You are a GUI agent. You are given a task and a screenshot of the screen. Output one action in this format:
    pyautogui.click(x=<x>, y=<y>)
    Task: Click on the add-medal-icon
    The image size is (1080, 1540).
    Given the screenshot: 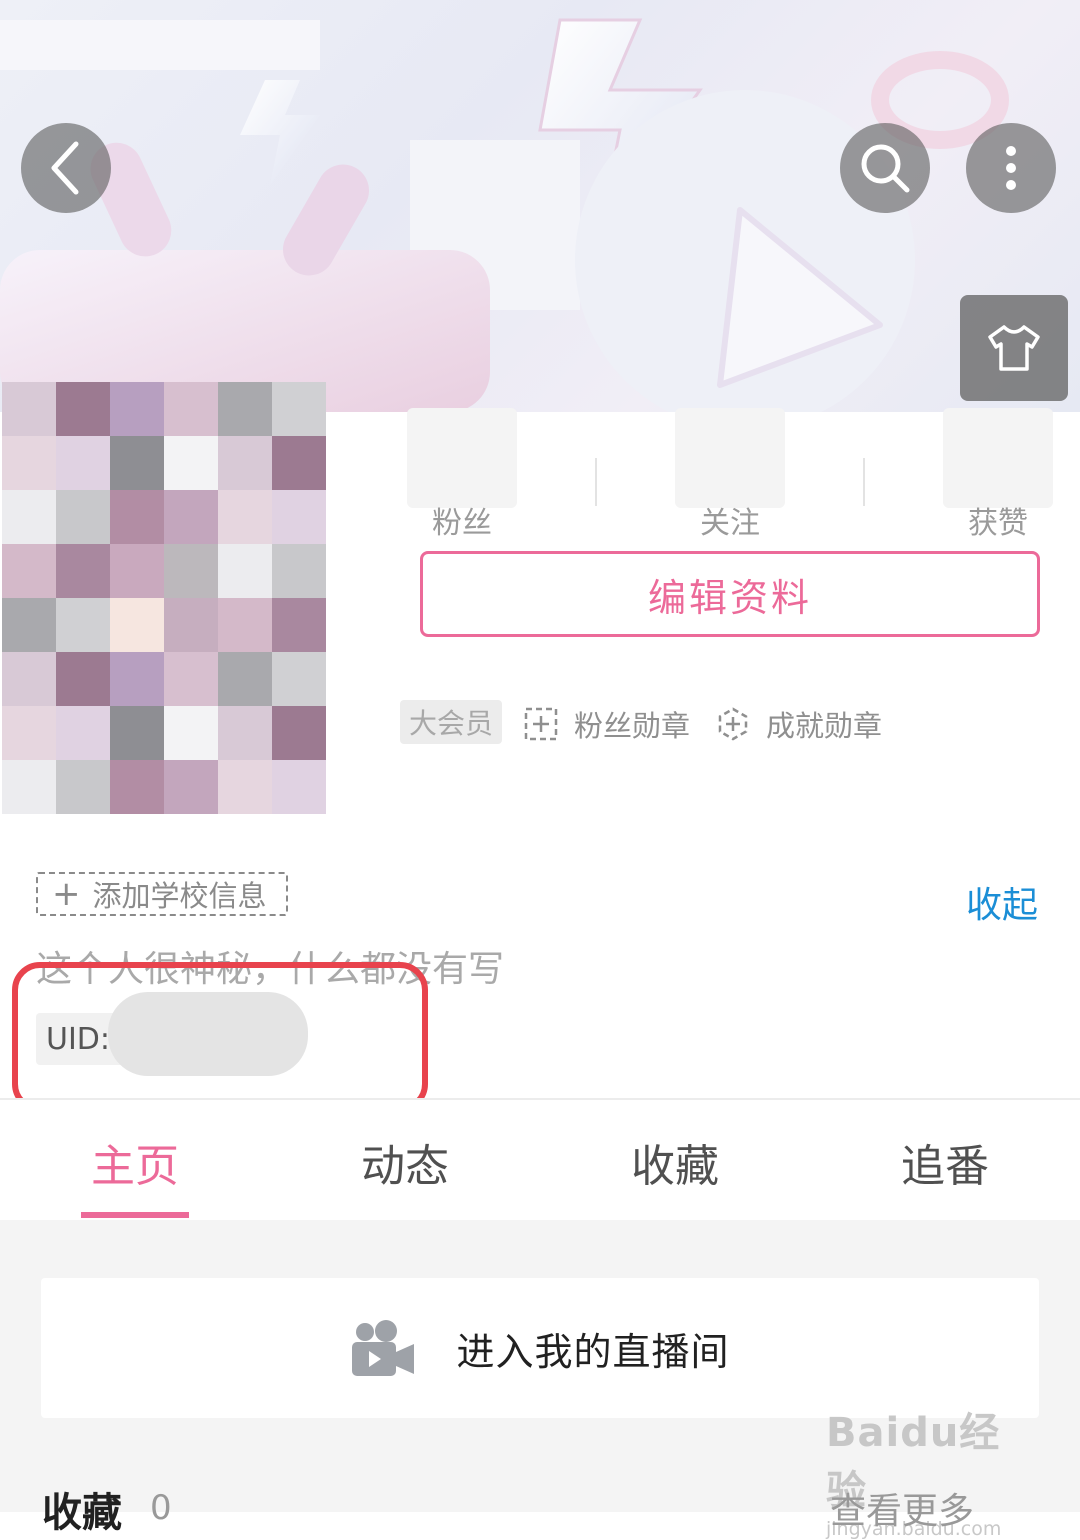 What is the action you would take?
    pyautogui.click(x=541, y=724)
    